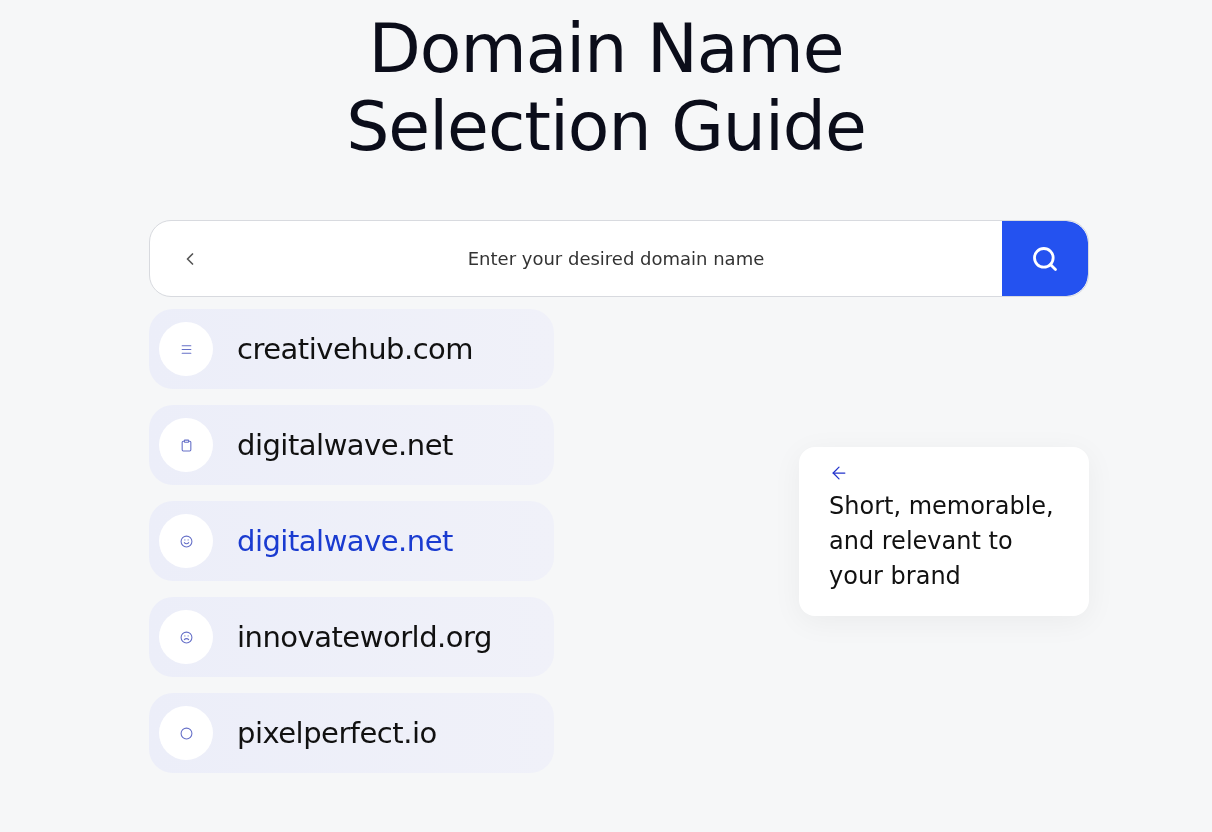 This screenshot has height=832, width=1212. What do you see at coordinates (942, 541) in the screenshot?
I see `tip-text: Short, memorable, and relevant to your brand` at bounding box center [942, 541].